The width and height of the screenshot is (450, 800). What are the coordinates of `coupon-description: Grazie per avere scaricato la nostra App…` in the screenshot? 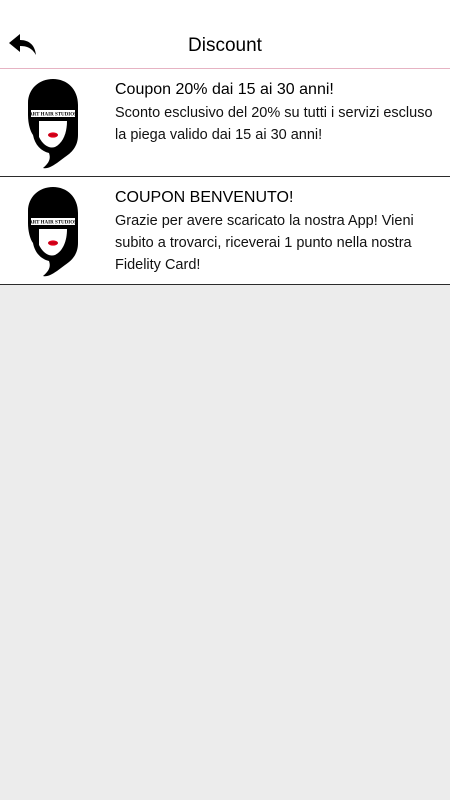 It's located at (264, 243).